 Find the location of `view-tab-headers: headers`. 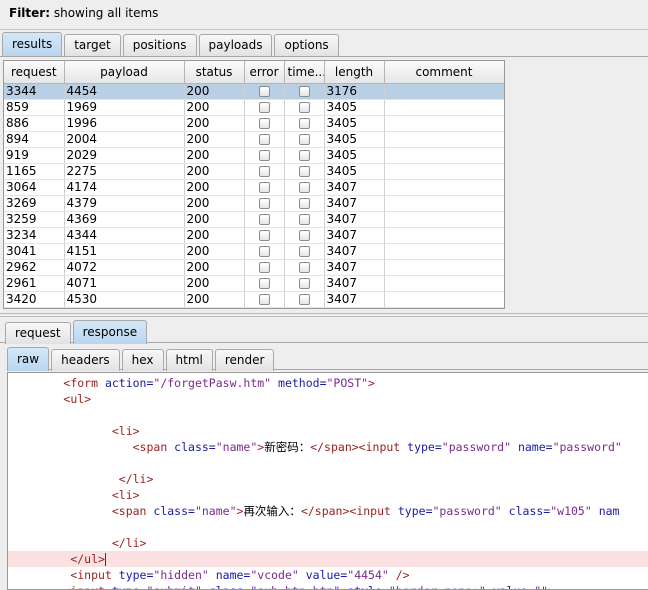

view-tab-headers: headers is located at coordinates (85, 360).